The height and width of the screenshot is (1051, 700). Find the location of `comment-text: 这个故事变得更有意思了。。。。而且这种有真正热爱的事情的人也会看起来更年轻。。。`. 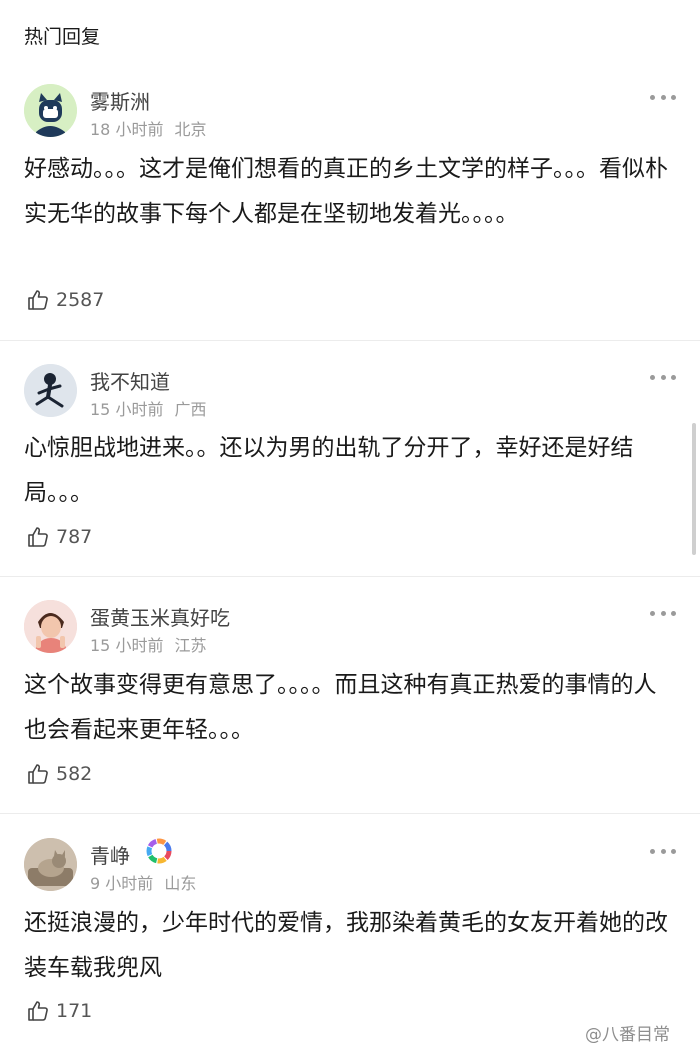

comment-text: 这个故事变得更有意思了。。。。而且这种有真正热爱的事情的人也会看起来更年轻。。。 is located at coordinates (340, 707).